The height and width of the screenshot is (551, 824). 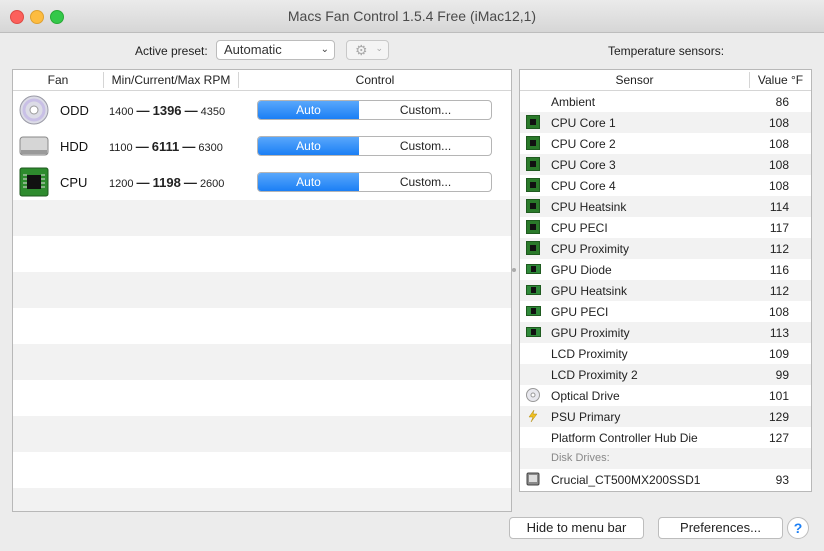 I want to click on sensor-row: CPU Core 1 108, so click(x=665, y=122).